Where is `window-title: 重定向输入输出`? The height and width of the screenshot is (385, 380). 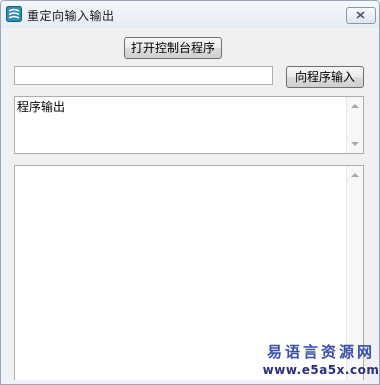 window-title: 重定向输入输出 is located at coordinates (71, 16).